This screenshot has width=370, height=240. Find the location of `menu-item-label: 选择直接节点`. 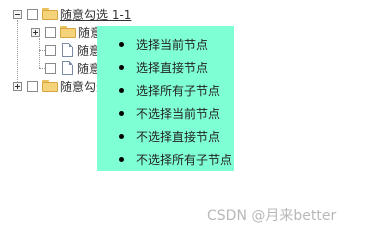

menu-item-label: 选择直接节点 is located at coordinates (172, 67).